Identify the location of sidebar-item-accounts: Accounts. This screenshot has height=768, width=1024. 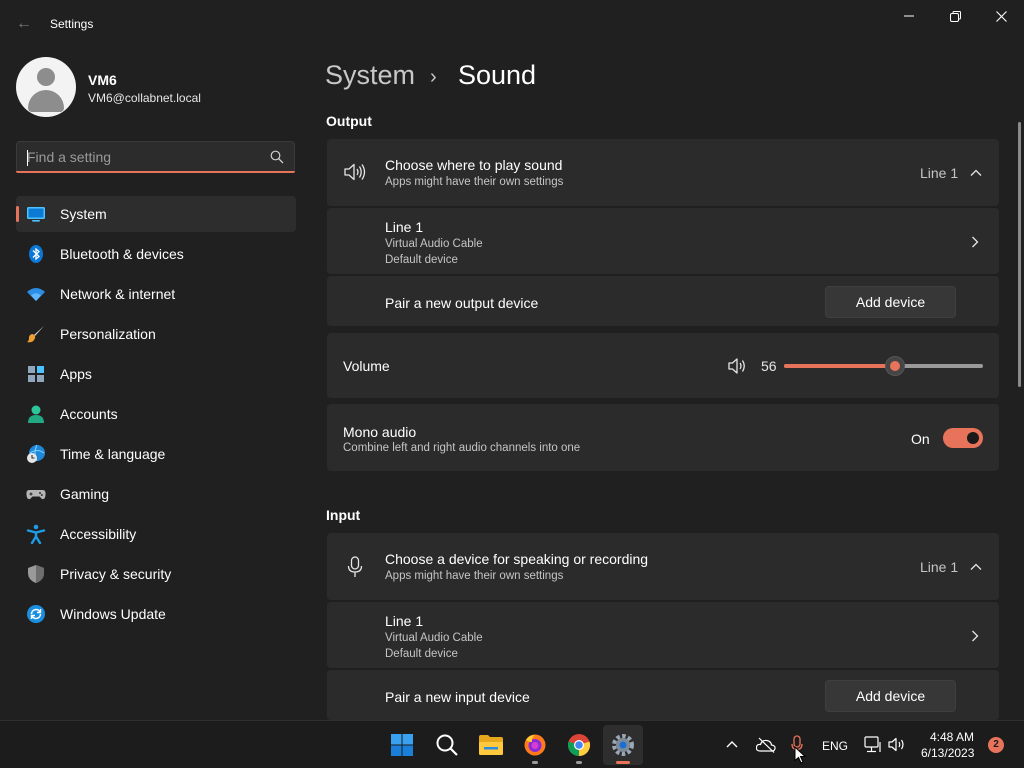
(156, 414).